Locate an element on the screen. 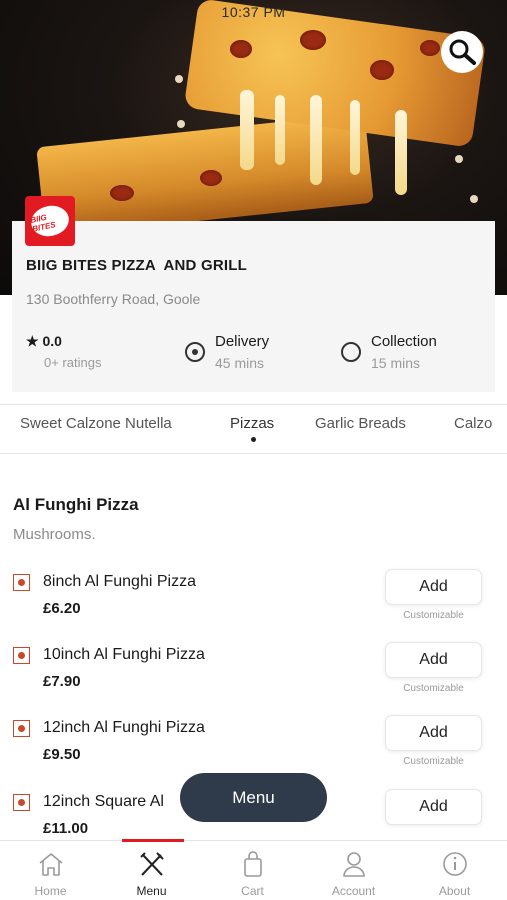 This screenshot has height=900, width=507. item-name: 12inch Square Al is located at coordinates (103, 801).